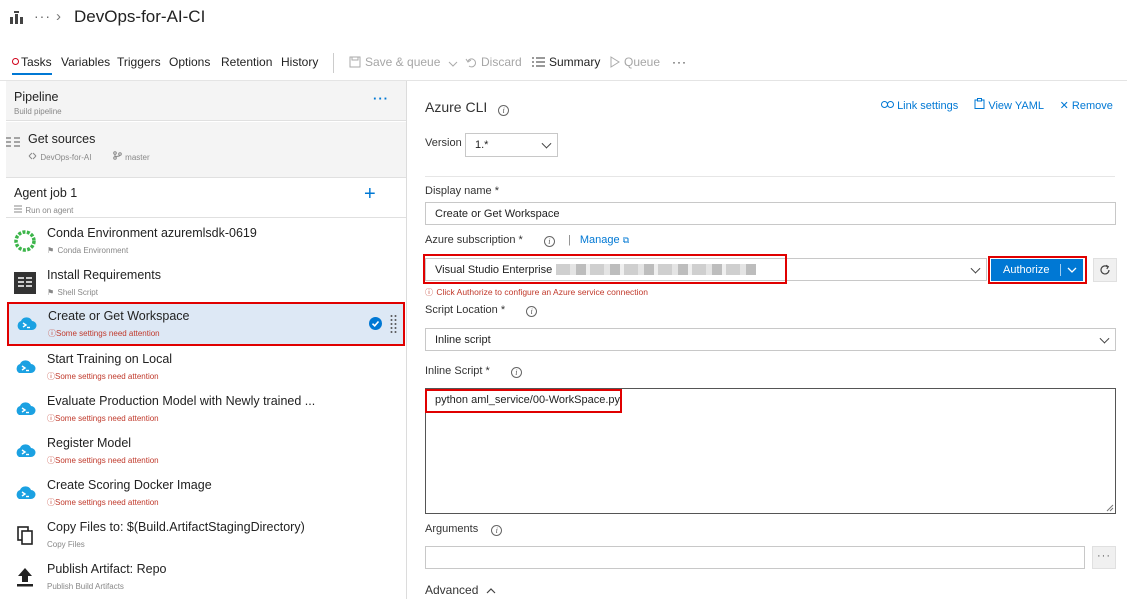 The width and height of the screenshot is (1127, 599). I want to click on script-location-select: Inline script, so click(770, 339).